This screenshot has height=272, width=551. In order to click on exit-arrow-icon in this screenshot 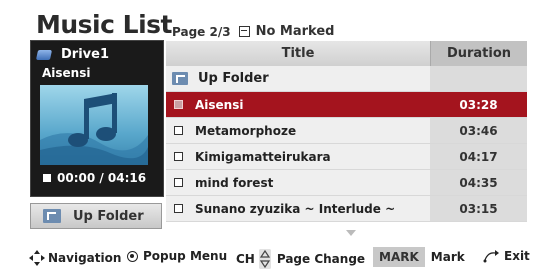, I will do `click(491, 256)`.